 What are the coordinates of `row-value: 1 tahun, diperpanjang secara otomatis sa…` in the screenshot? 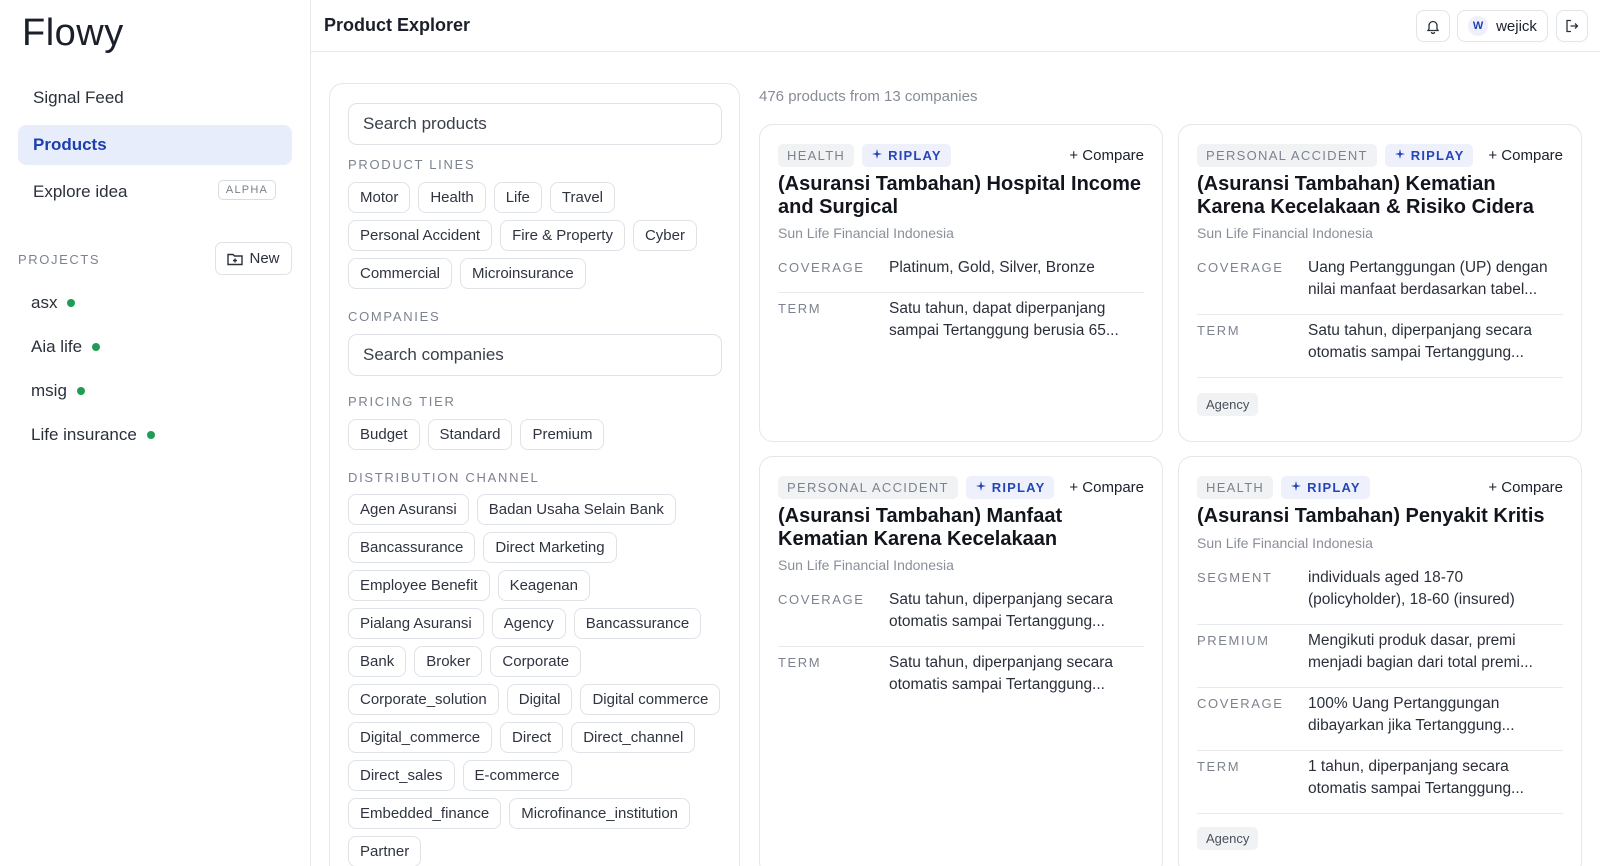 It's located at (1416, 777).